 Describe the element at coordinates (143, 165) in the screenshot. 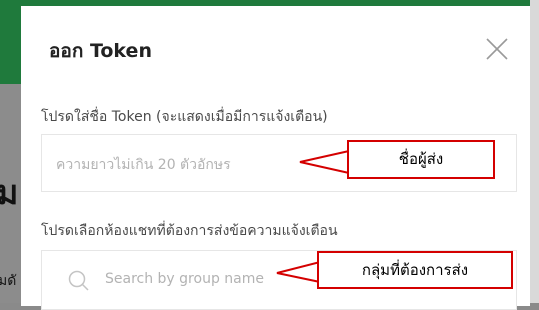

I see `token-name-placeholder: ความยาวไม่เกิน 20 ตัวอักษร` at that location.